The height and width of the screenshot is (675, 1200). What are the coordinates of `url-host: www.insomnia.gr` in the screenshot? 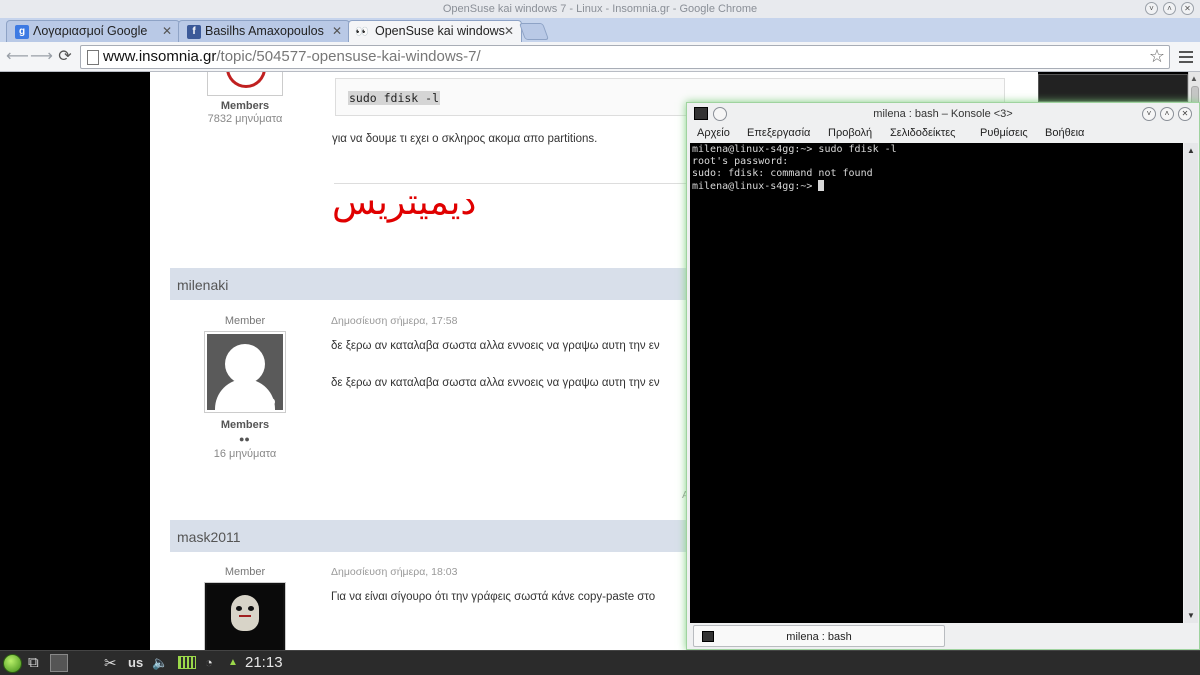 It's located at (160, 56).